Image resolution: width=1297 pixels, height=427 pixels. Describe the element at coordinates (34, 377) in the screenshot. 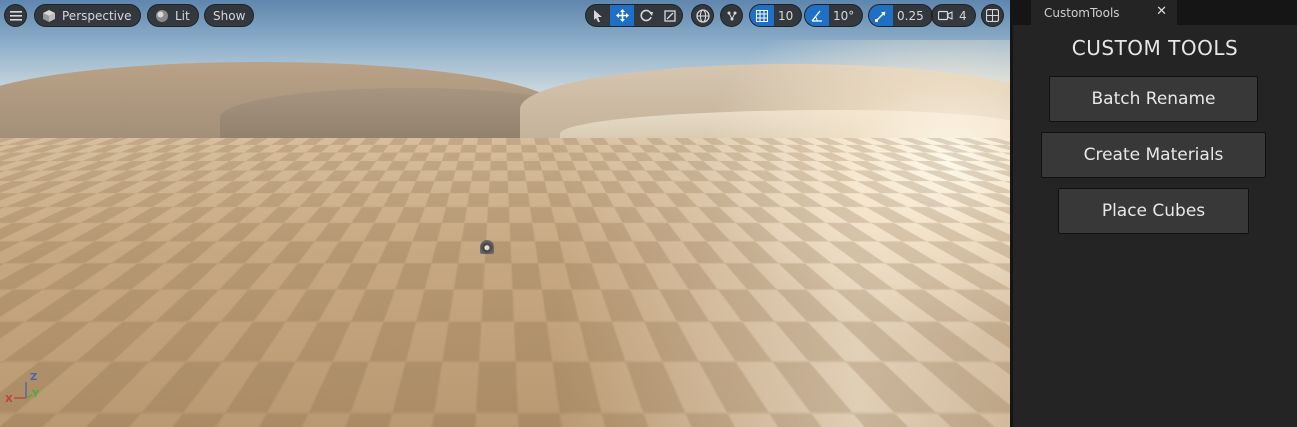

I see `axis-z-label: Z` at that location.